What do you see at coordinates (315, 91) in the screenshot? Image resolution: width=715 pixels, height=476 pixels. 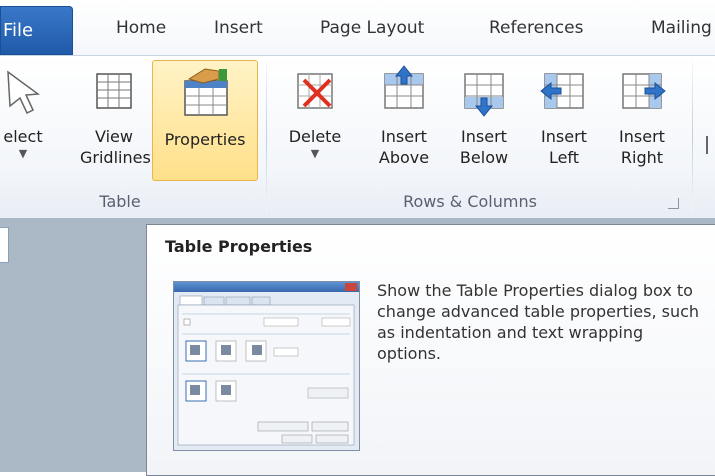 I see `delete-table-icon` at bounding box center [315, 91].